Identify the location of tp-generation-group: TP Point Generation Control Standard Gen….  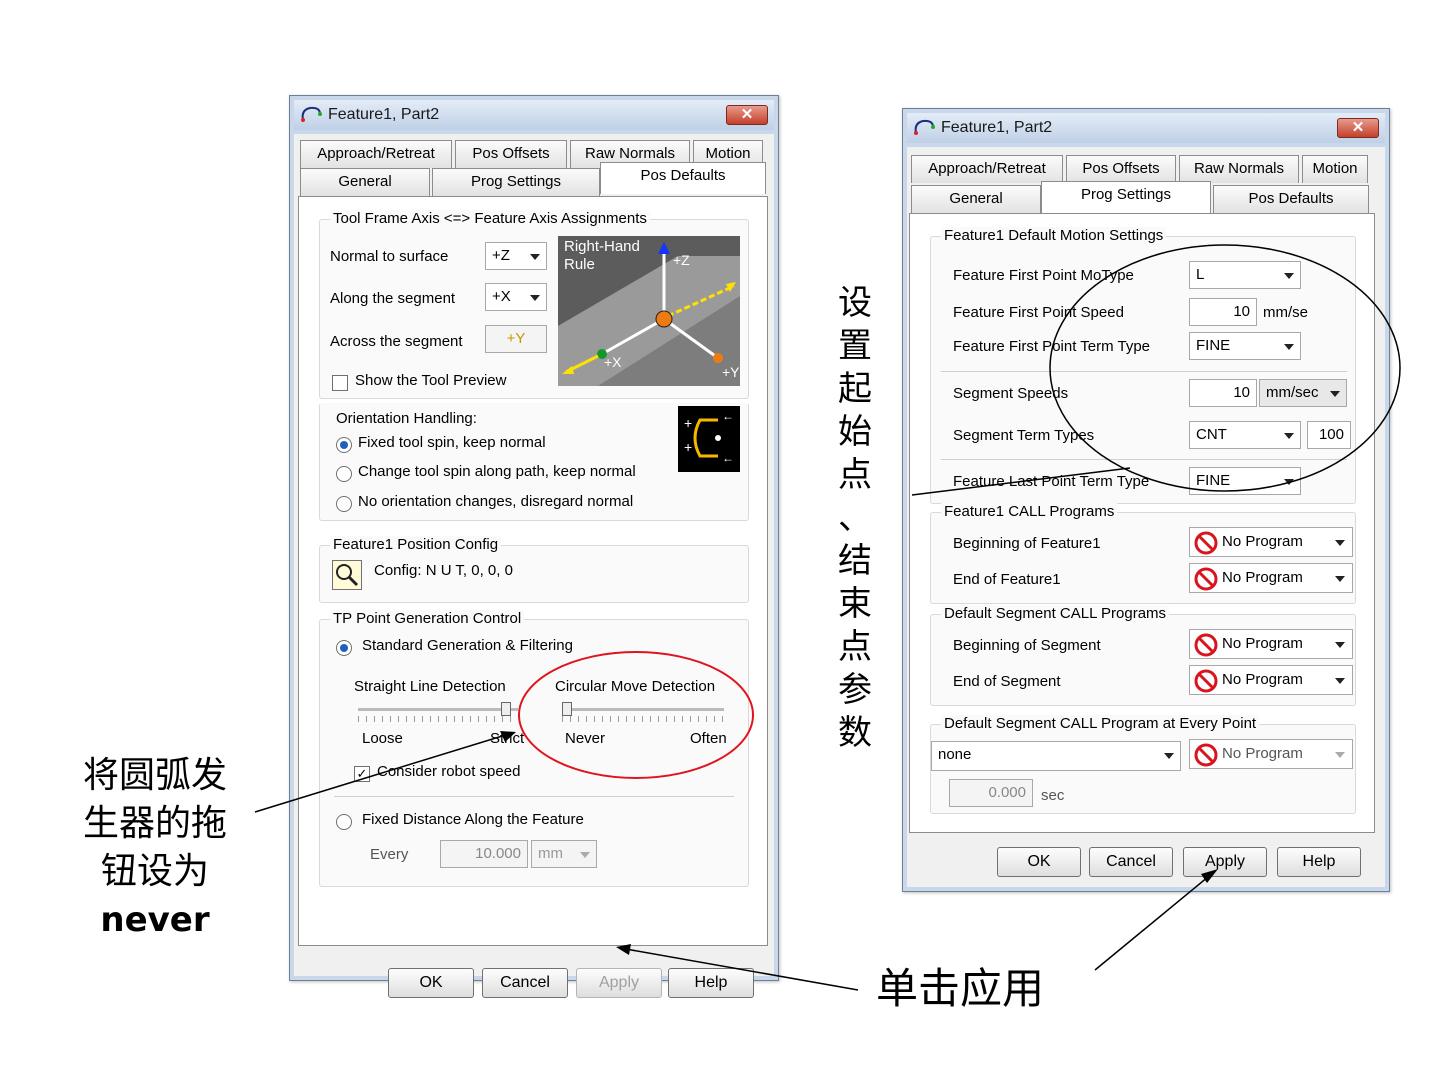
(534, 748).